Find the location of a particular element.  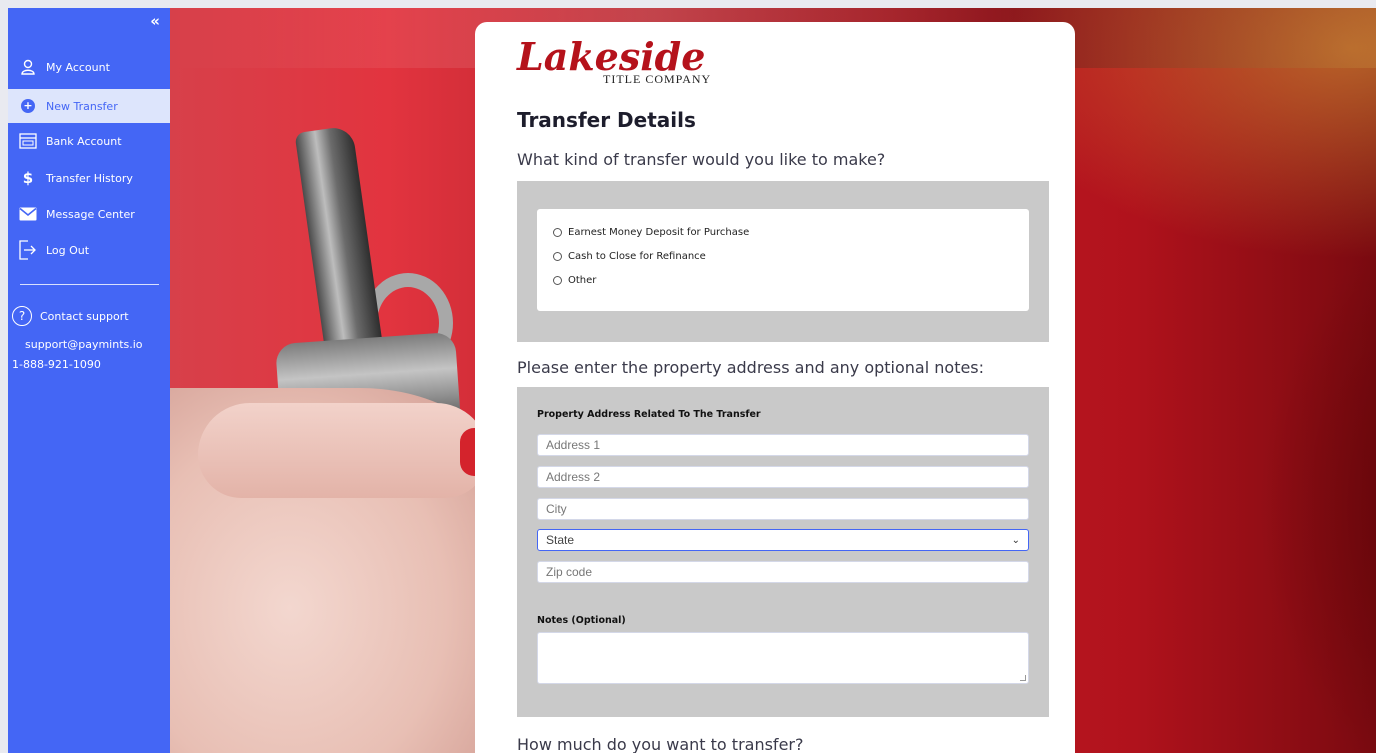

support-email: support@paymints.io is located at coordinates (84, 344).